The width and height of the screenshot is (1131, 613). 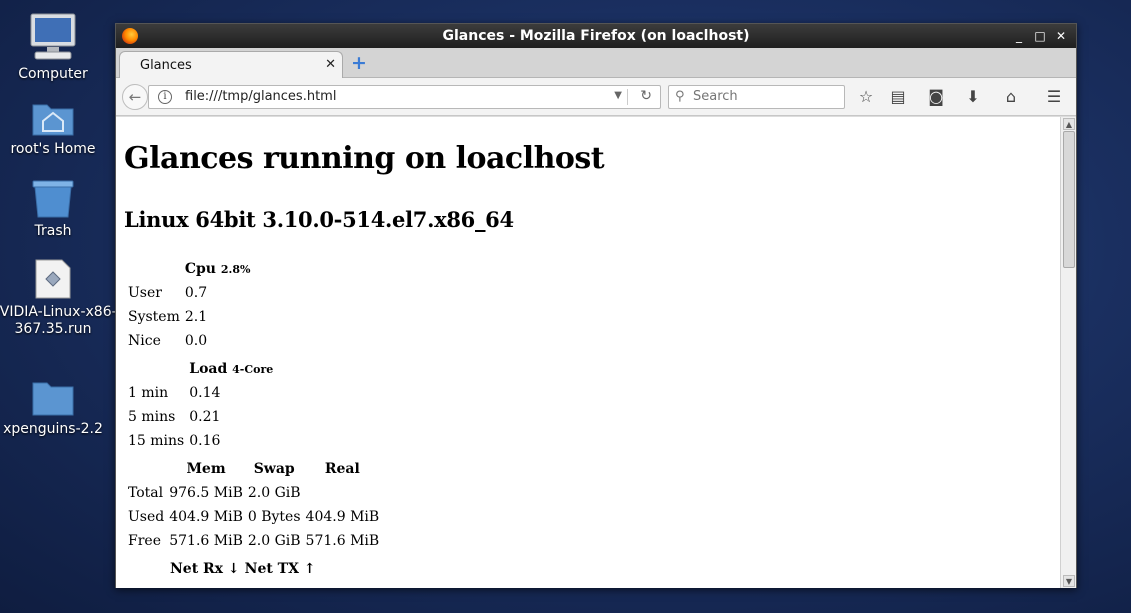 I want to click on table-row: Used 404.9 MiB 0 Bytes 404.9 MiB, so click(x=253, y=517).